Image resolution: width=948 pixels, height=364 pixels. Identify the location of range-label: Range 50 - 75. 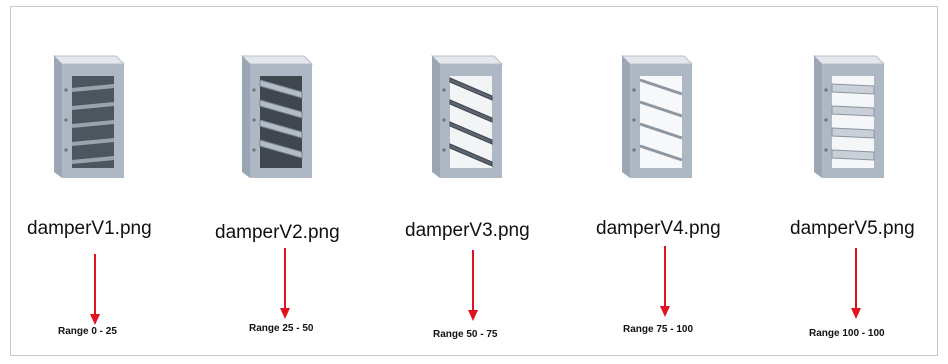
(465, 334).